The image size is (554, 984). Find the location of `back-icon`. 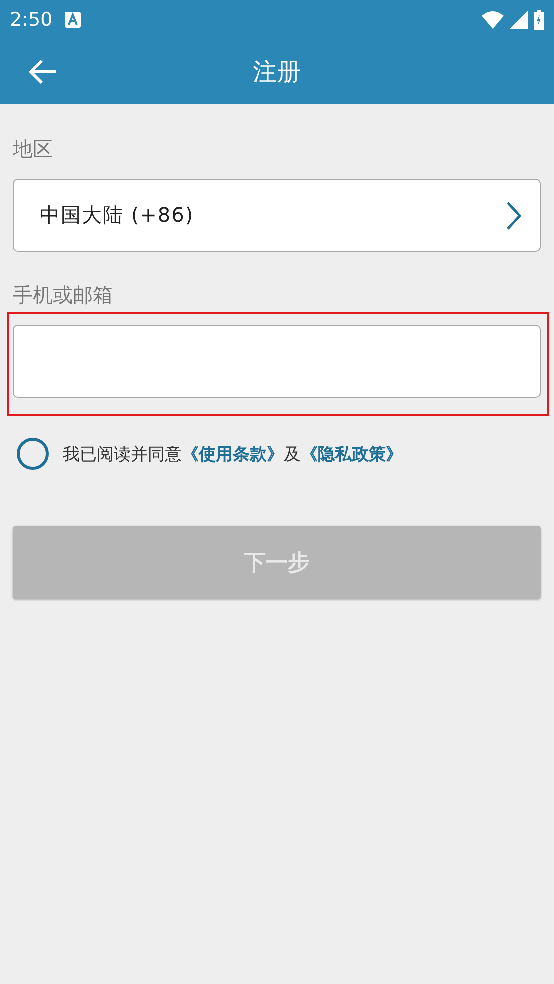

back-icon is located at coordinates (43, 72).